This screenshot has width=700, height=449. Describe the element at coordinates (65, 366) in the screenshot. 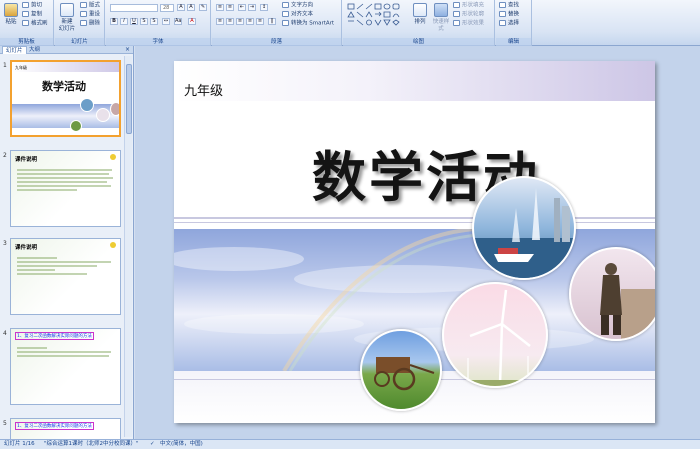

I see `slide-thumb-4: 1、复习二次函数解决实际问题的方法` at that location.